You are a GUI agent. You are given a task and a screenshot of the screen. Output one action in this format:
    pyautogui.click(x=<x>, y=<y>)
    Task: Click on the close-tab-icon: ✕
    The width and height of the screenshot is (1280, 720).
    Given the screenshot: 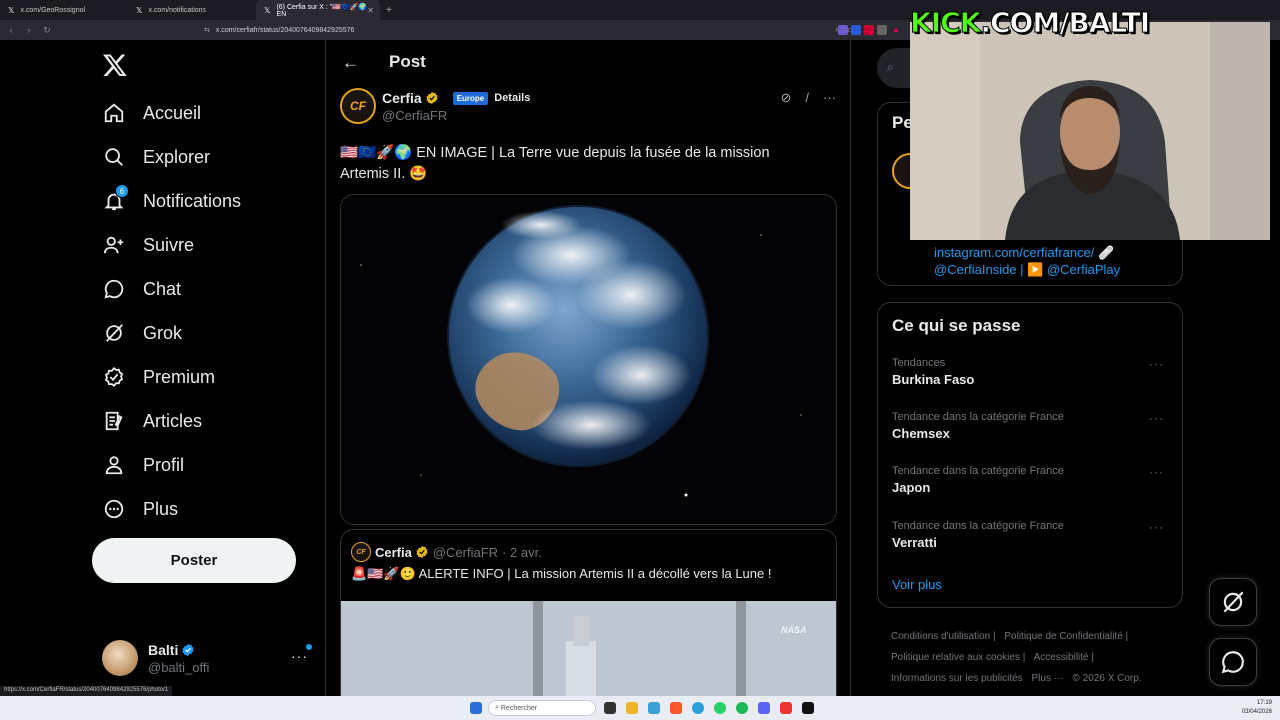 What is the action you would take?
    pyautogui.click(x=370, y=10)
    